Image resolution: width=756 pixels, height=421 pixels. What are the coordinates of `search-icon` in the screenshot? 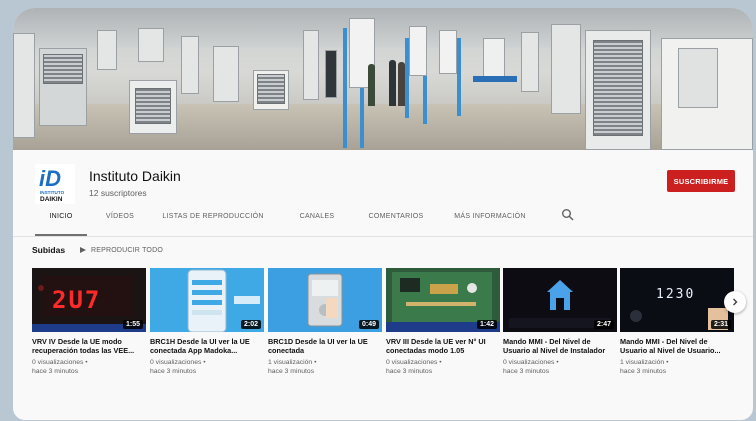 It's located at (568, 215).